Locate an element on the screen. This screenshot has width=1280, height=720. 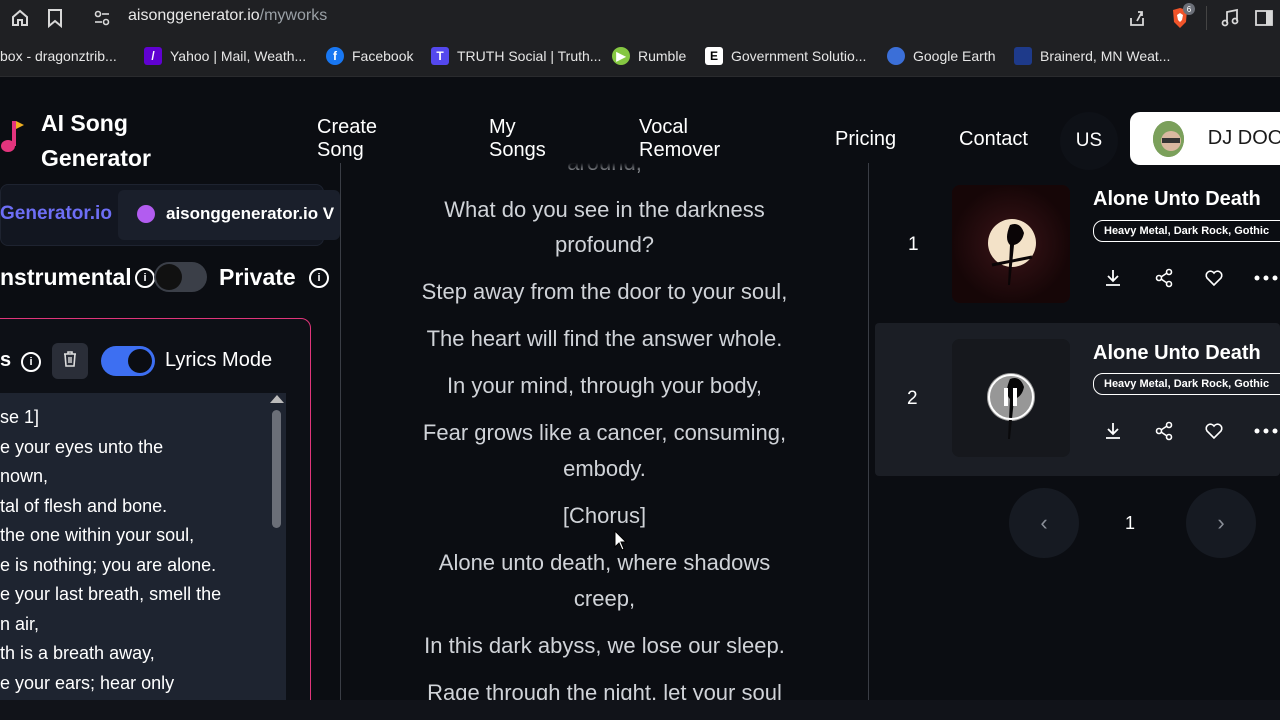
weather-icon is located at coordinates (1023, 56).